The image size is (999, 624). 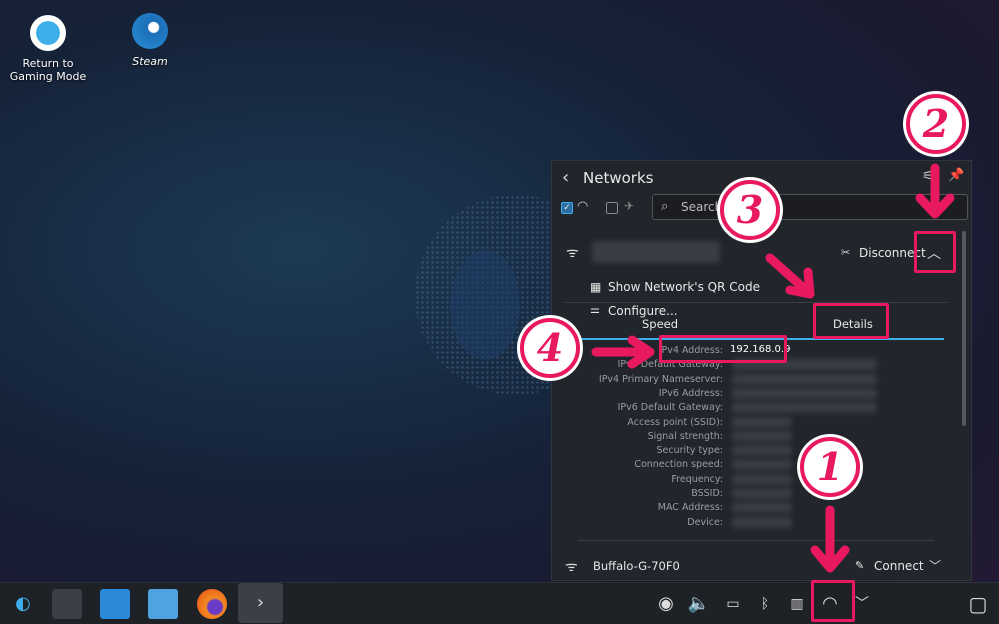 I want to click on annotation-number-4: 4, so click(x=550, y=348).